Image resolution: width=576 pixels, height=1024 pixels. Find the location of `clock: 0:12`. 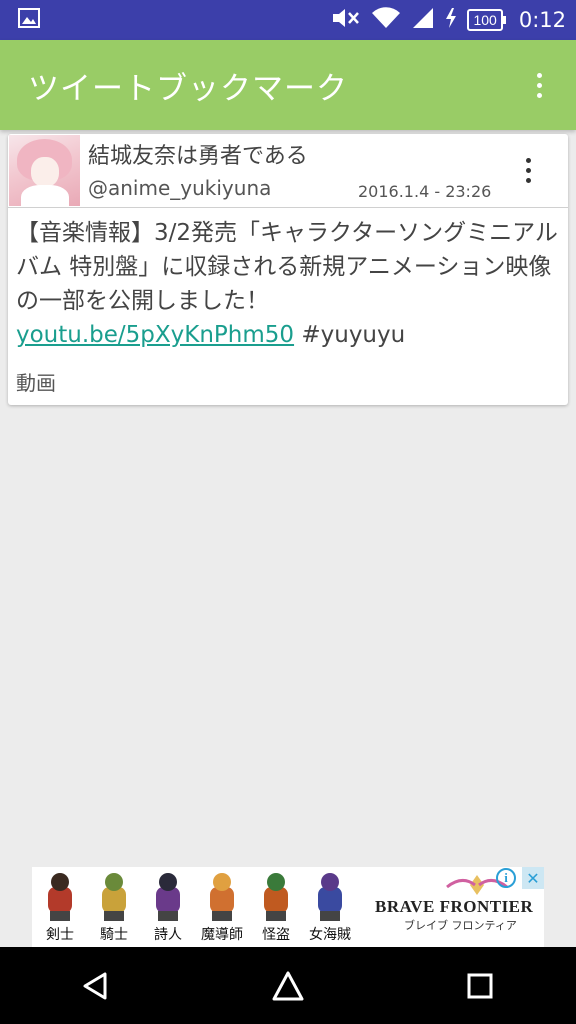

clock: 0:12 is located at coordinates (542, 20).